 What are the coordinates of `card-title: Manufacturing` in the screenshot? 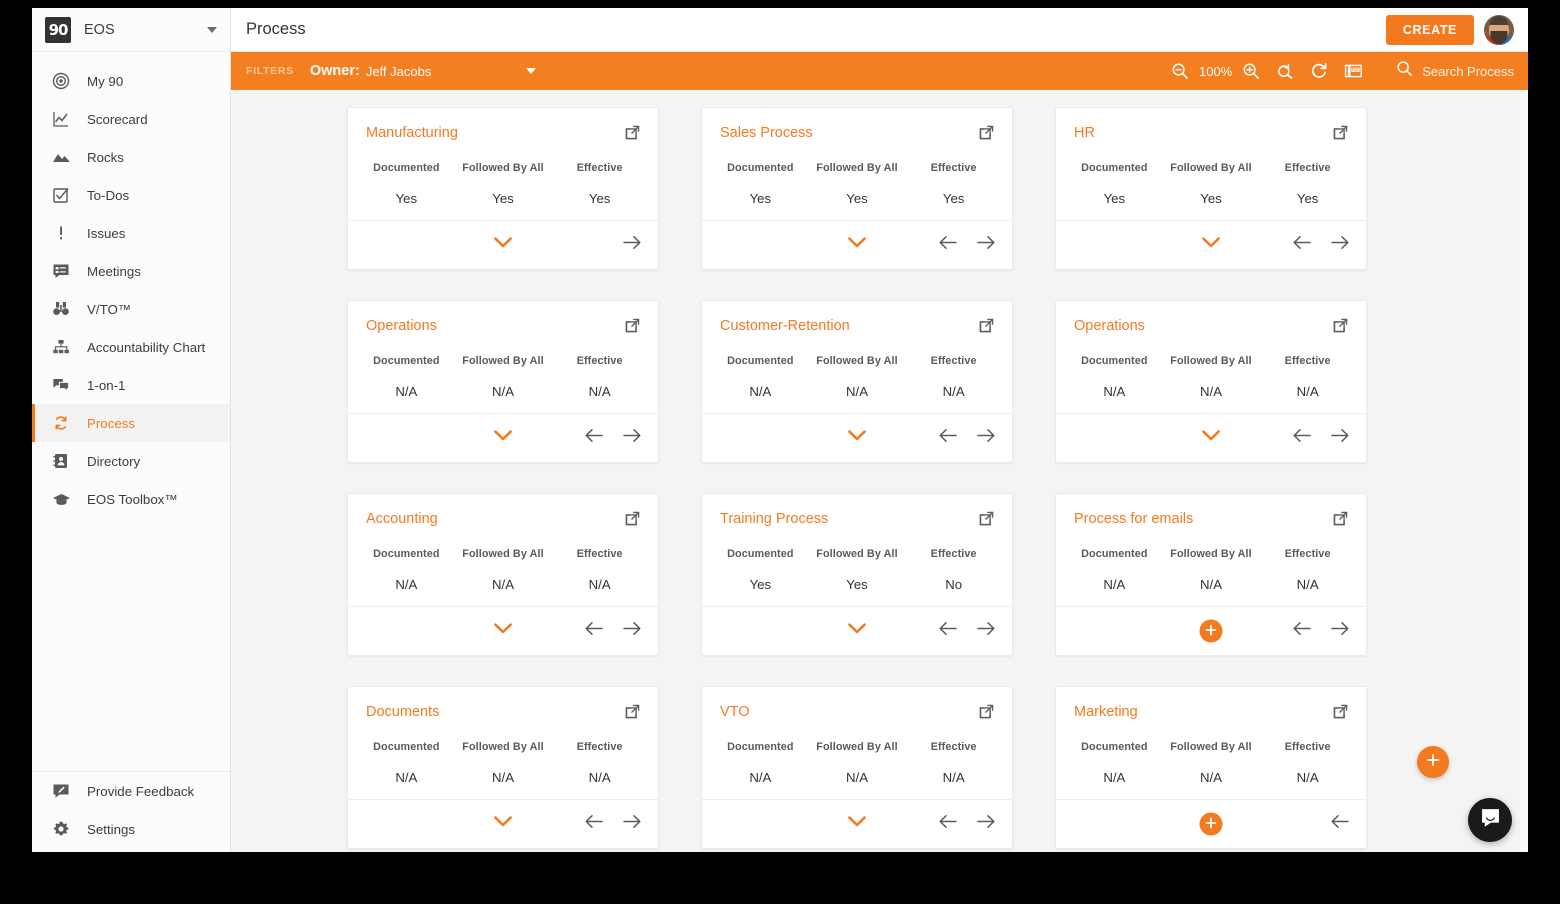 It's located at (412, 133).